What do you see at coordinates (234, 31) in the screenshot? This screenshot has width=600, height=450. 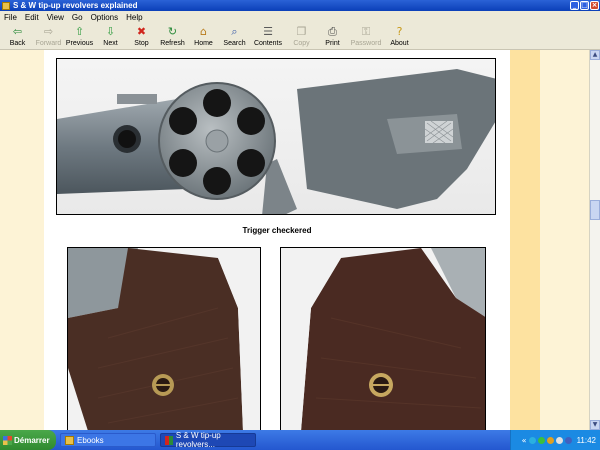 I see `search-icon: ⌕` at bounding box center [234, 31].